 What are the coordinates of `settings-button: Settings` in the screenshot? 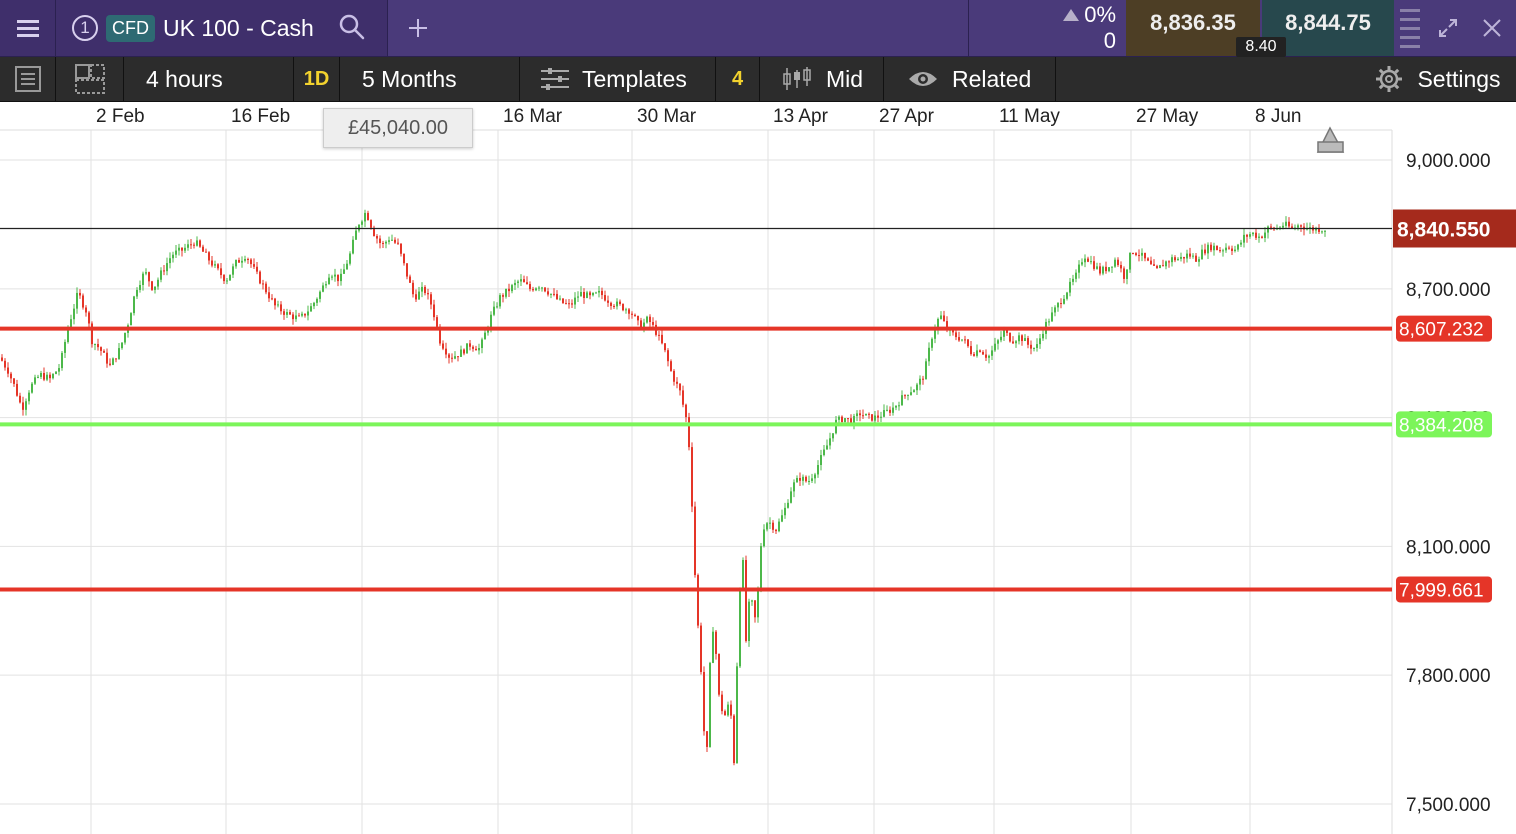 It's located at (1438, 79).